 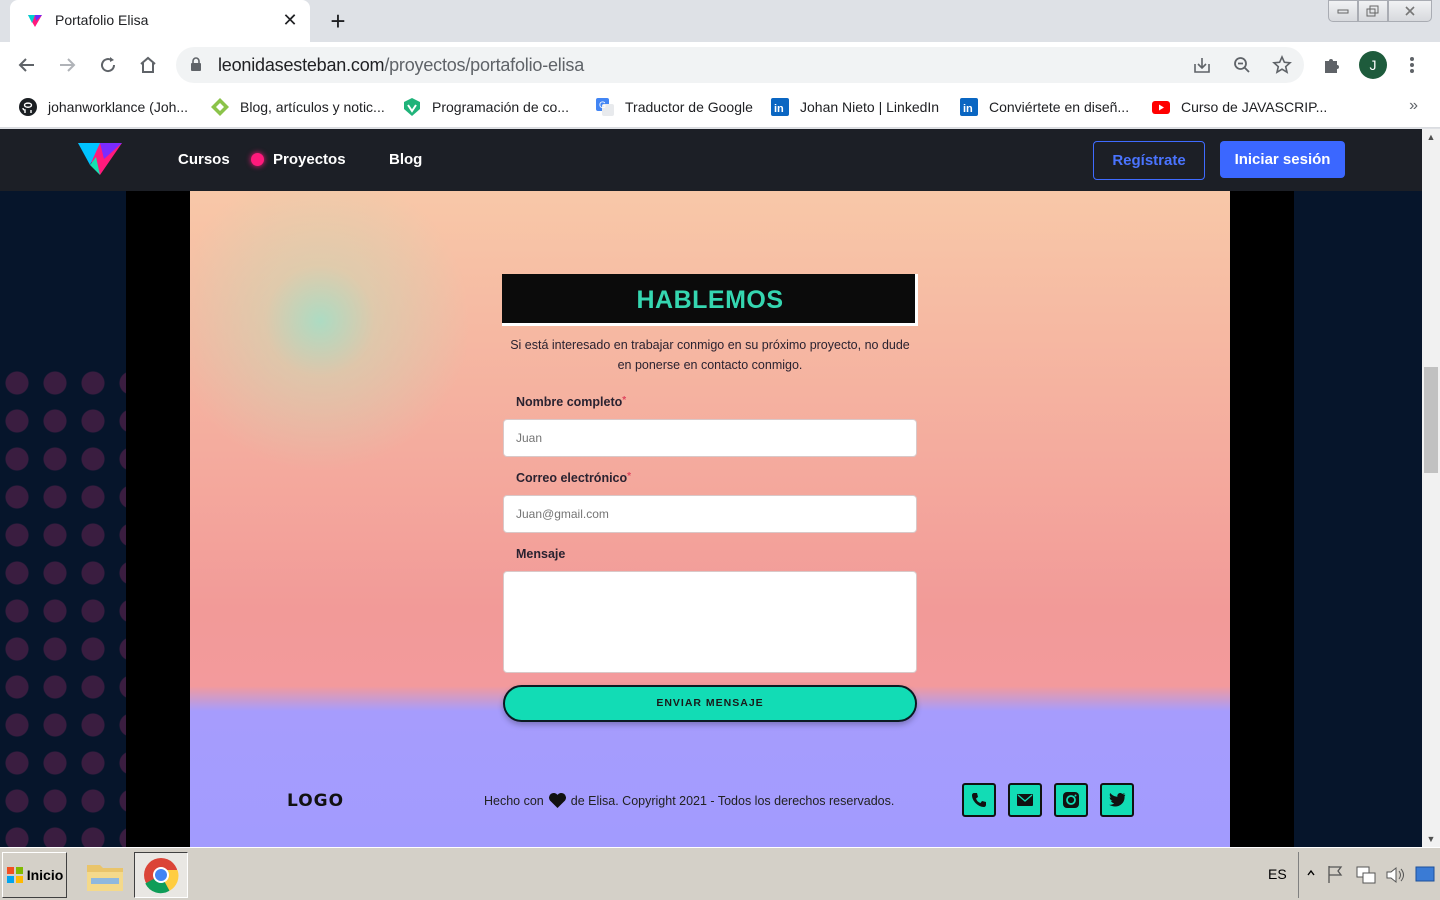 I want to click on login-button: Iniciar sesión, so click(x=1282, y=159).